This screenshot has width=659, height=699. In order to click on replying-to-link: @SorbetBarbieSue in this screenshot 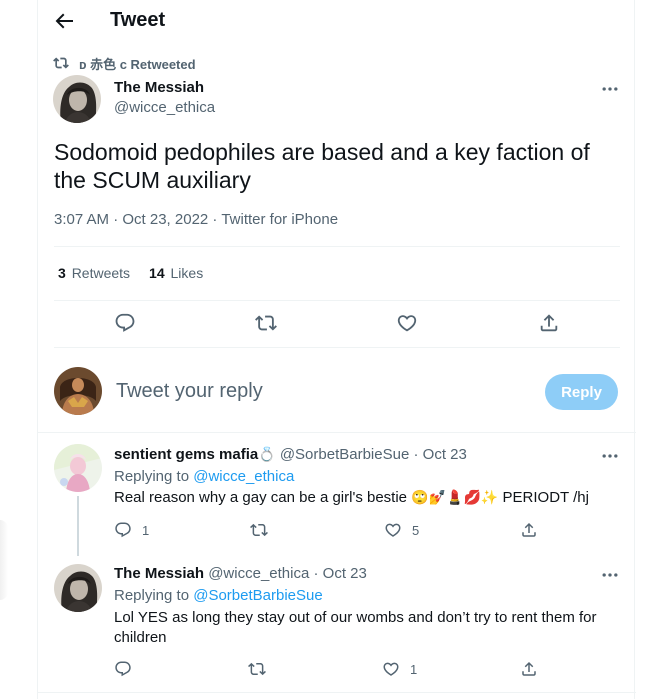, I will do `click(257, 595)`.